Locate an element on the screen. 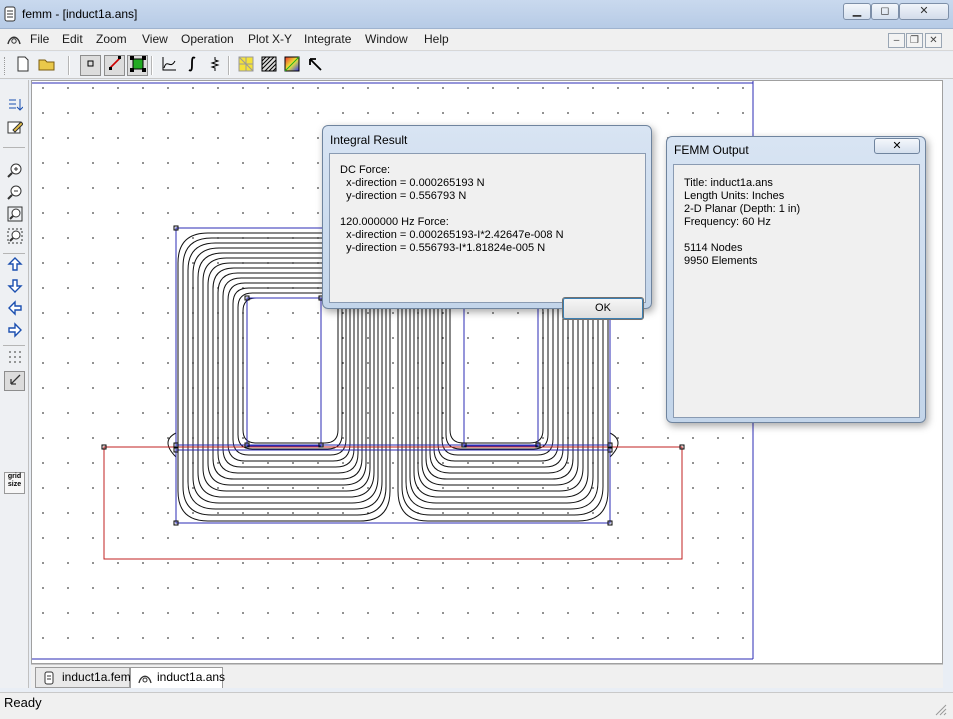 Image resolution: width=953 pixels, height=719 pixels. title-bar: femm - [induct1a.ans] ▁ ◻ ✕ is located at coordinates (476, 14).